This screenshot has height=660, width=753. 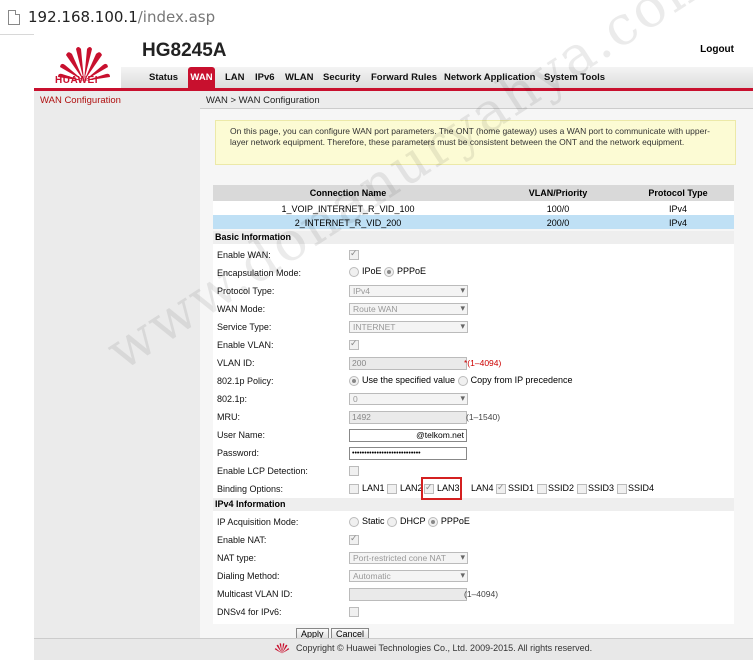 What do you see at coordinates (389, 271) in the screenshot?
I see `encap-pppoe-radio` at bounding box center [389, 271].